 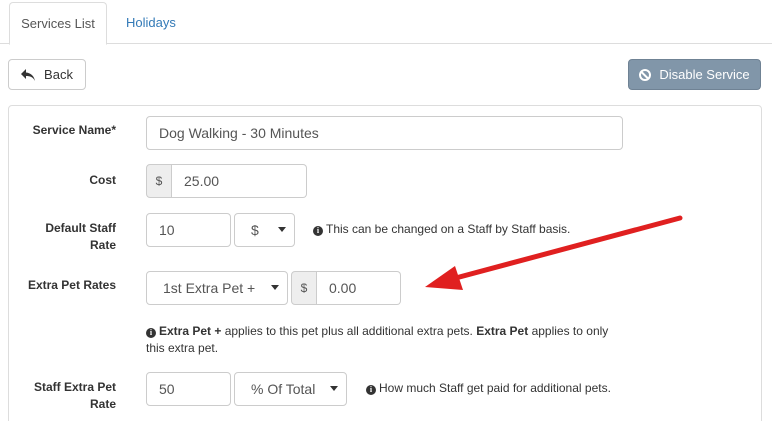 I want to click on cost-currency-addon: $, so click(x=159, y=181).